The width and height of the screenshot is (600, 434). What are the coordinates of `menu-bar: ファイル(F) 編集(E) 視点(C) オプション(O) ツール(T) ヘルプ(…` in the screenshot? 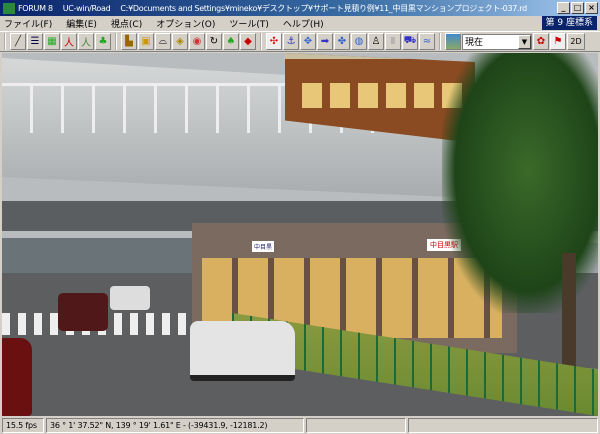 It's located at (240, 23).